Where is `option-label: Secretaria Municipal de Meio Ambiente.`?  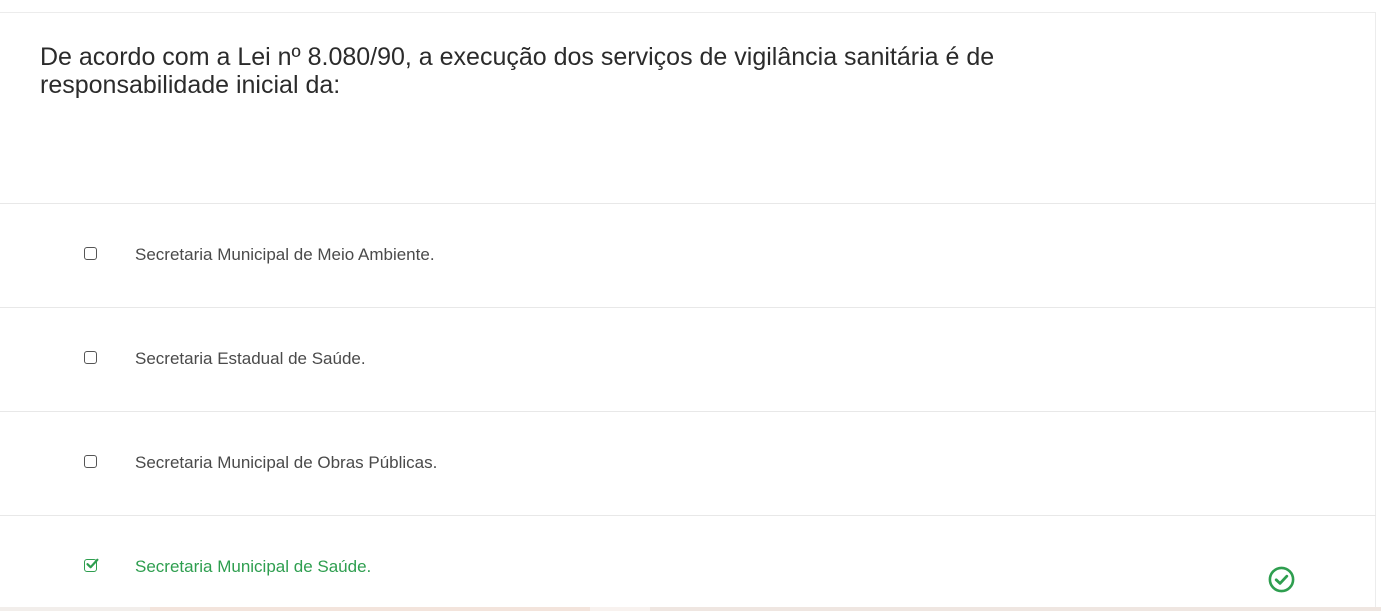
option-label: Secretaria Municipal de Meio Ambiente. is located at coordinates (285, 254).